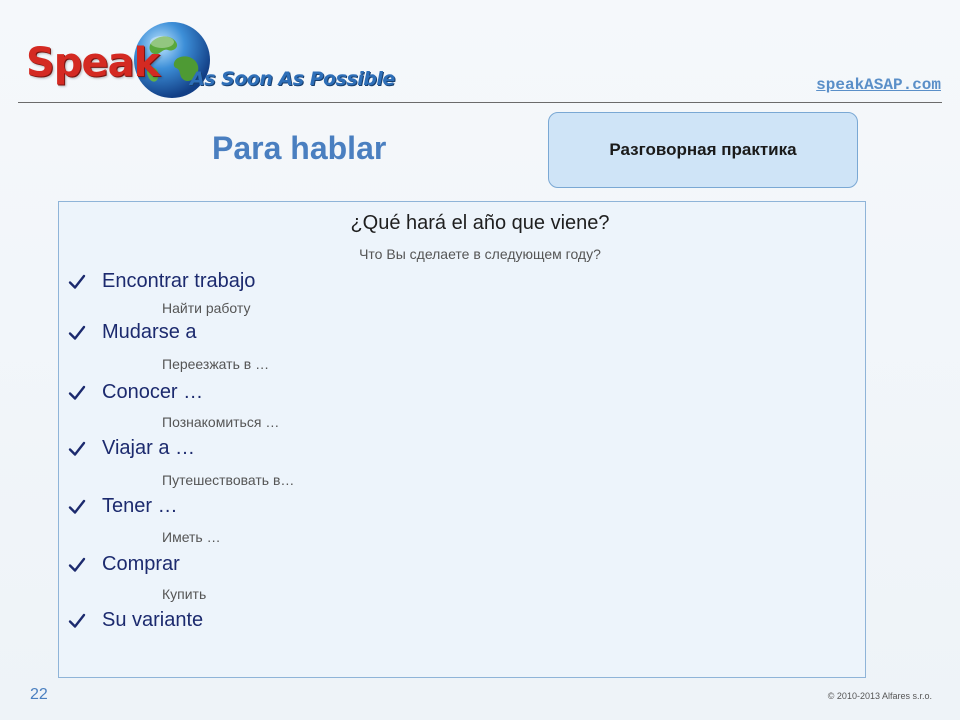 This screenshot has height=720, width=960. Describe the element at coordinates (878, 85) in the screenshot. I see `site-link: speakASAP.com` at that location.